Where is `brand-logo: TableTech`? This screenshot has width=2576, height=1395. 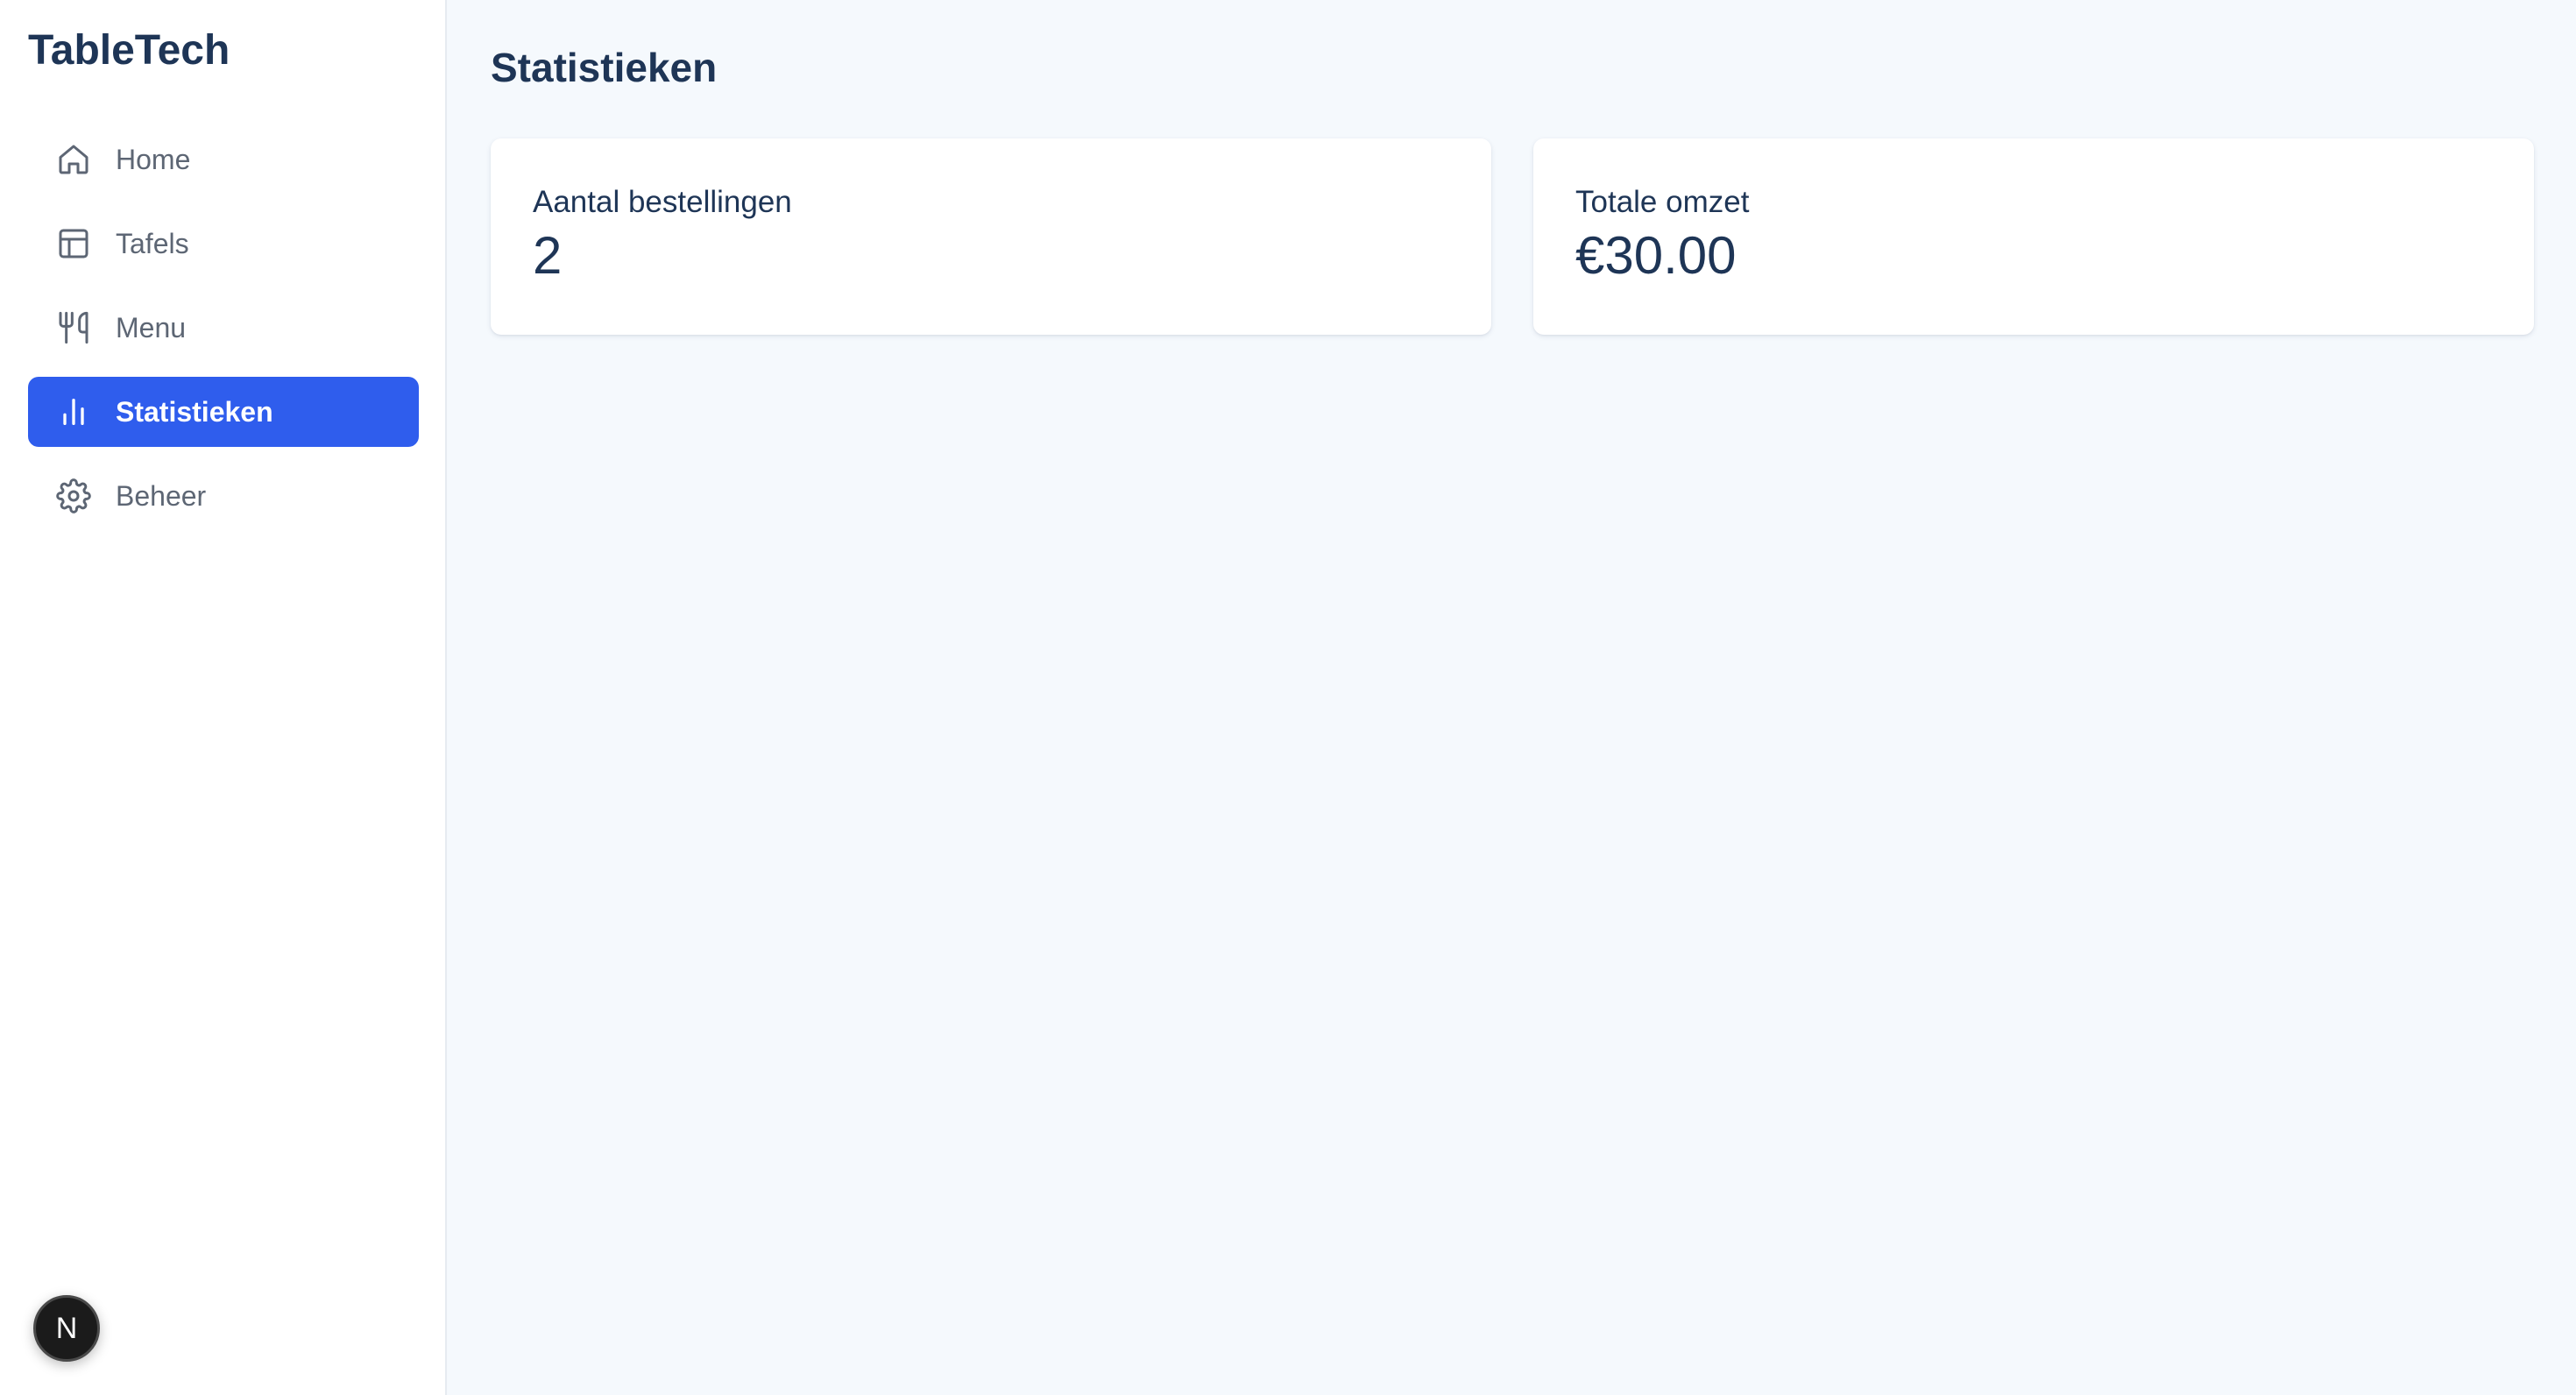
brand-logo: TableTech is located at coordinates (129, 50).